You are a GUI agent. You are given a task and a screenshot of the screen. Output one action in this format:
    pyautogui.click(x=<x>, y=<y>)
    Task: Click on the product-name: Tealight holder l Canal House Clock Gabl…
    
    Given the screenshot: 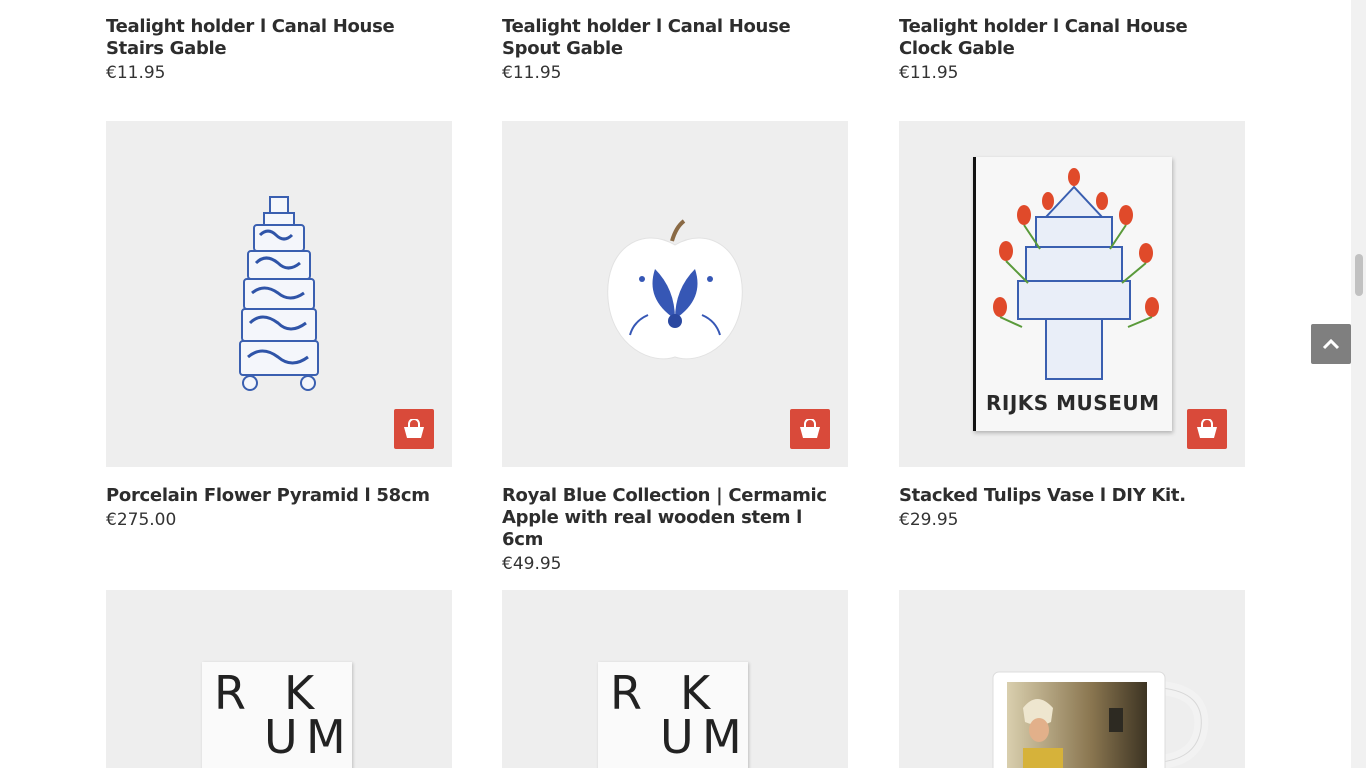 What is the action you would take?
    pyautogui.click(x=1072, y=38)
    